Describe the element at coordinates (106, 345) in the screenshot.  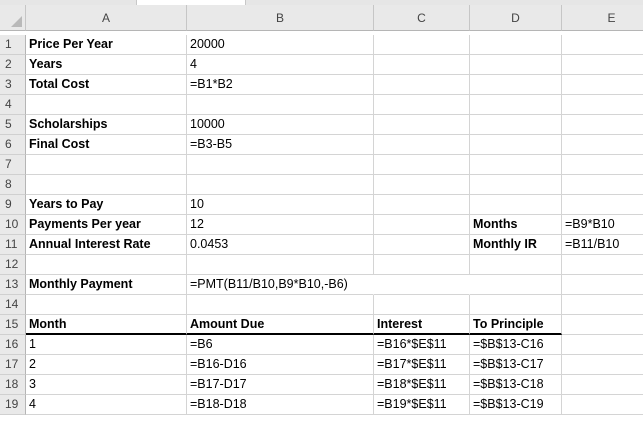
I see `cell-a16: 1` at that location.